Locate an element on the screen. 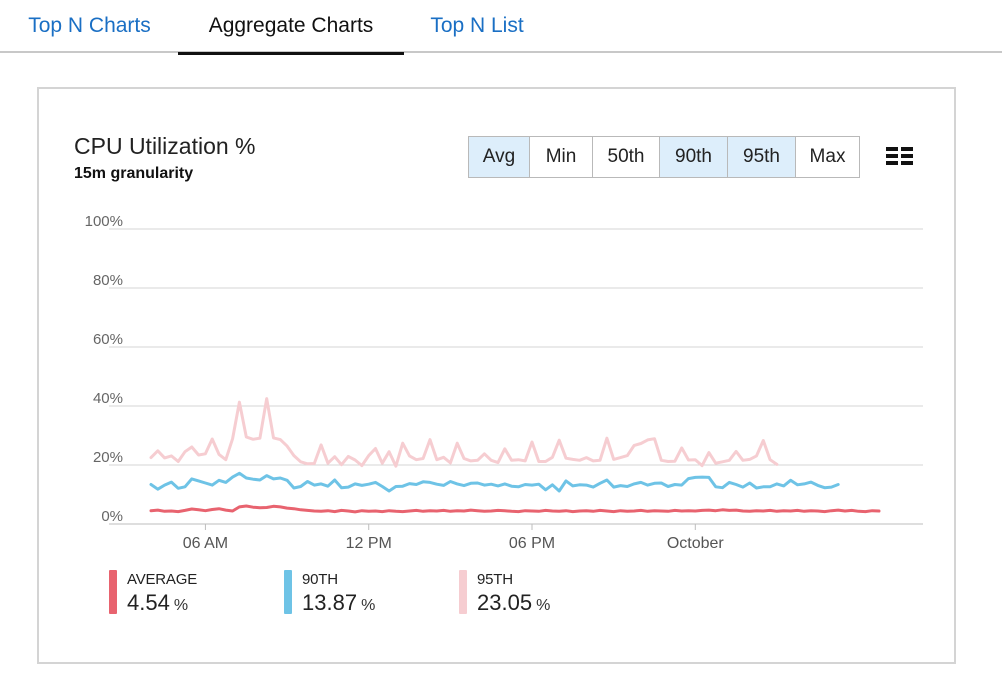 The image size is (1002, 678). tab-aggregate-charts: Aggregate Charts is located at coordinates (291, 27).